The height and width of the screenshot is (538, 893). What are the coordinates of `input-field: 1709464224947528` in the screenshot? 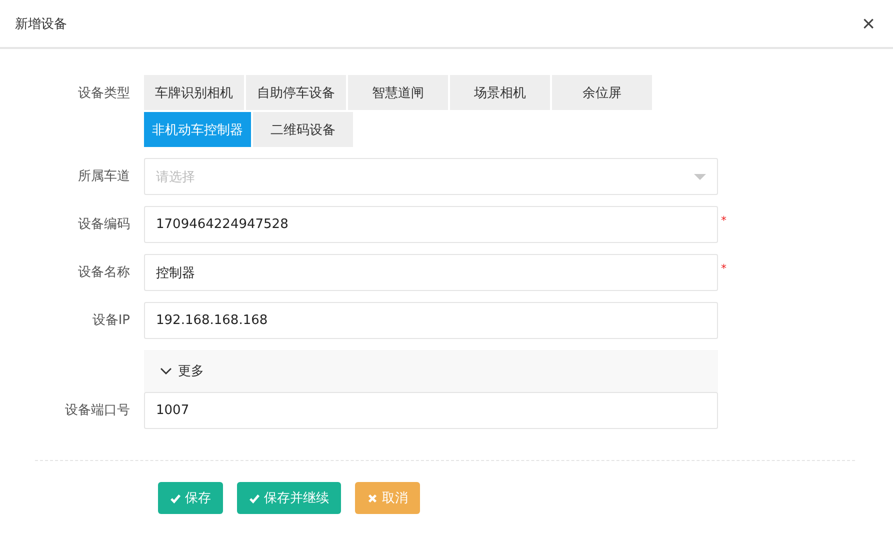 It's located at (431, 224).